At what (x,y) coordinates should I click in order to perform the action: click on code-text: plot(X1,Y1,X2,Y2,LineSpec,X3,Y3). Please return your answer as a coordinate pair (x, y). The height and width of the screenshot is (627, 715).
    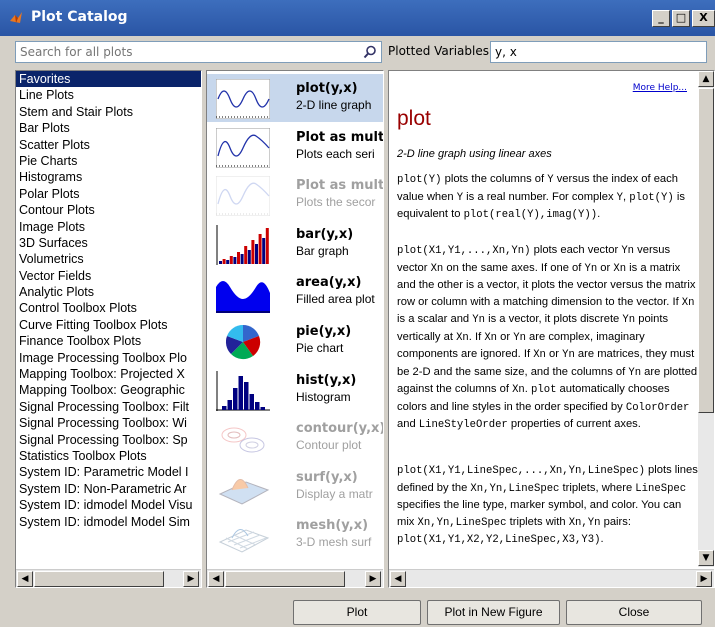
    Looking at the image, I should click on (499, 540).